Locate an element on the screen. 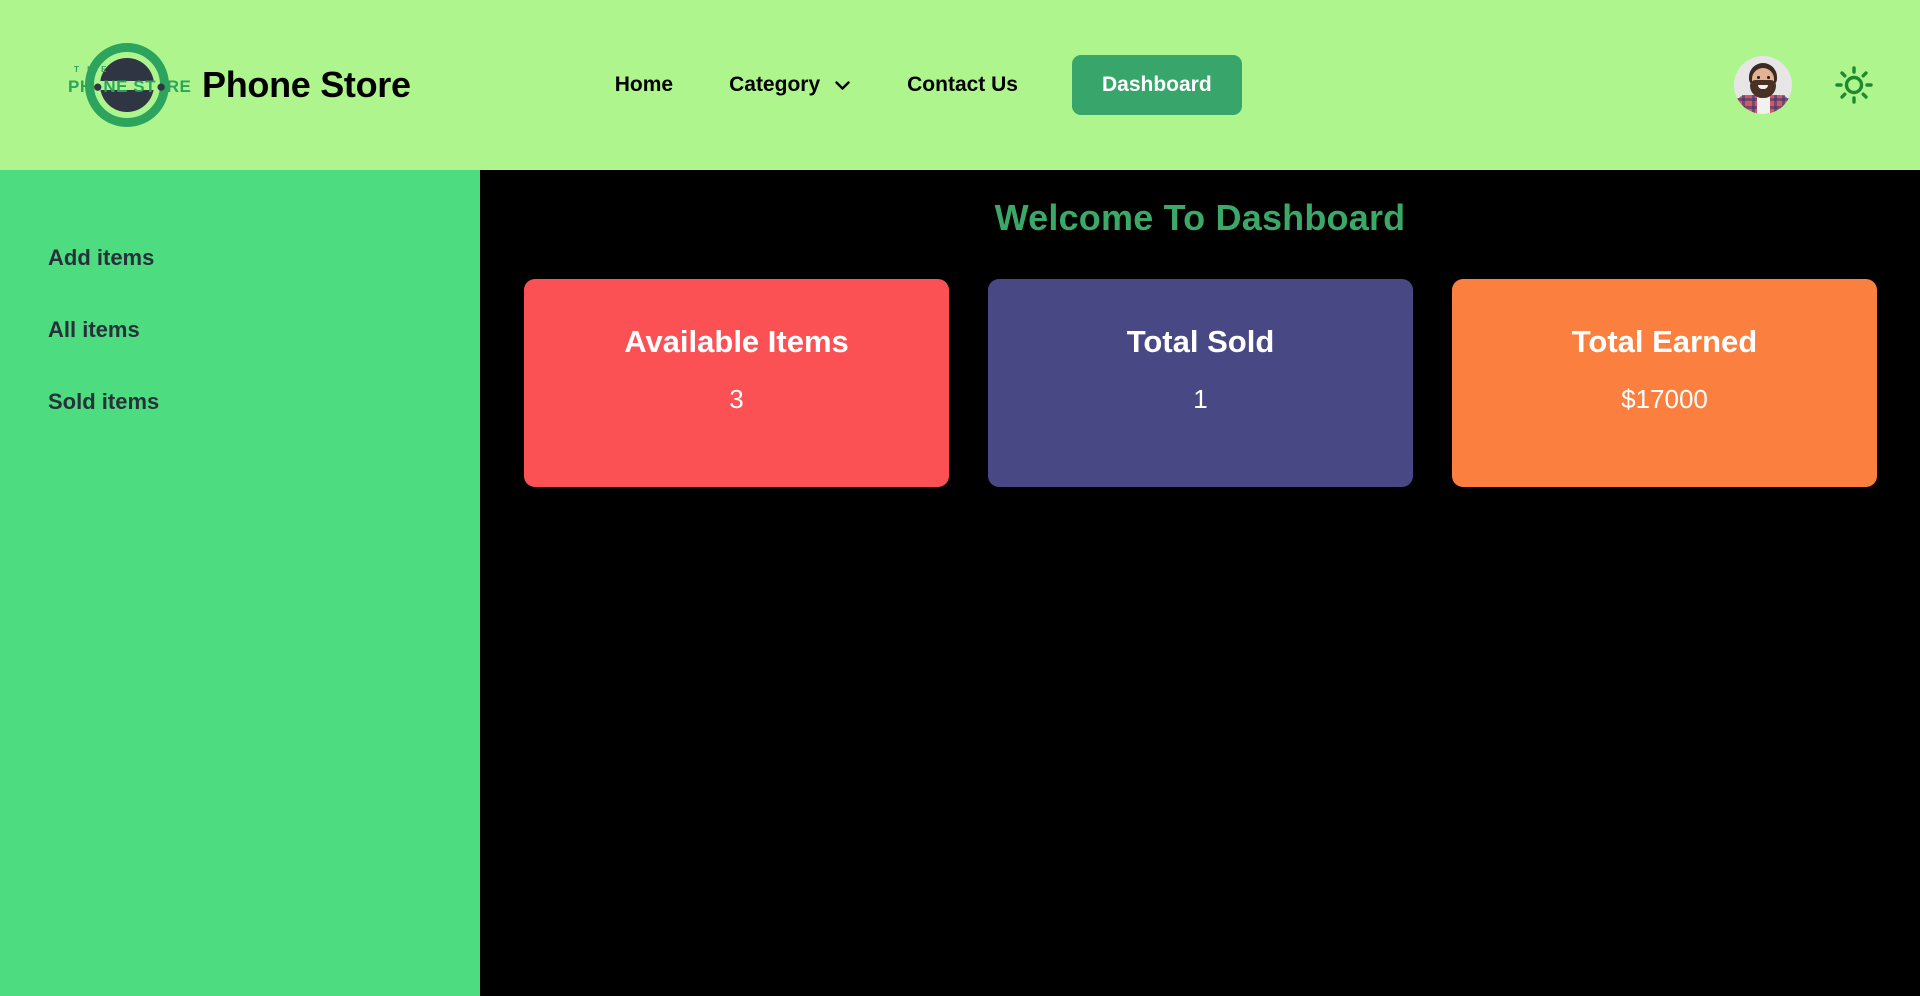 This screenshot has width=1920, height=996. stat-card-value: 3 is located at coordinates (736, 399).